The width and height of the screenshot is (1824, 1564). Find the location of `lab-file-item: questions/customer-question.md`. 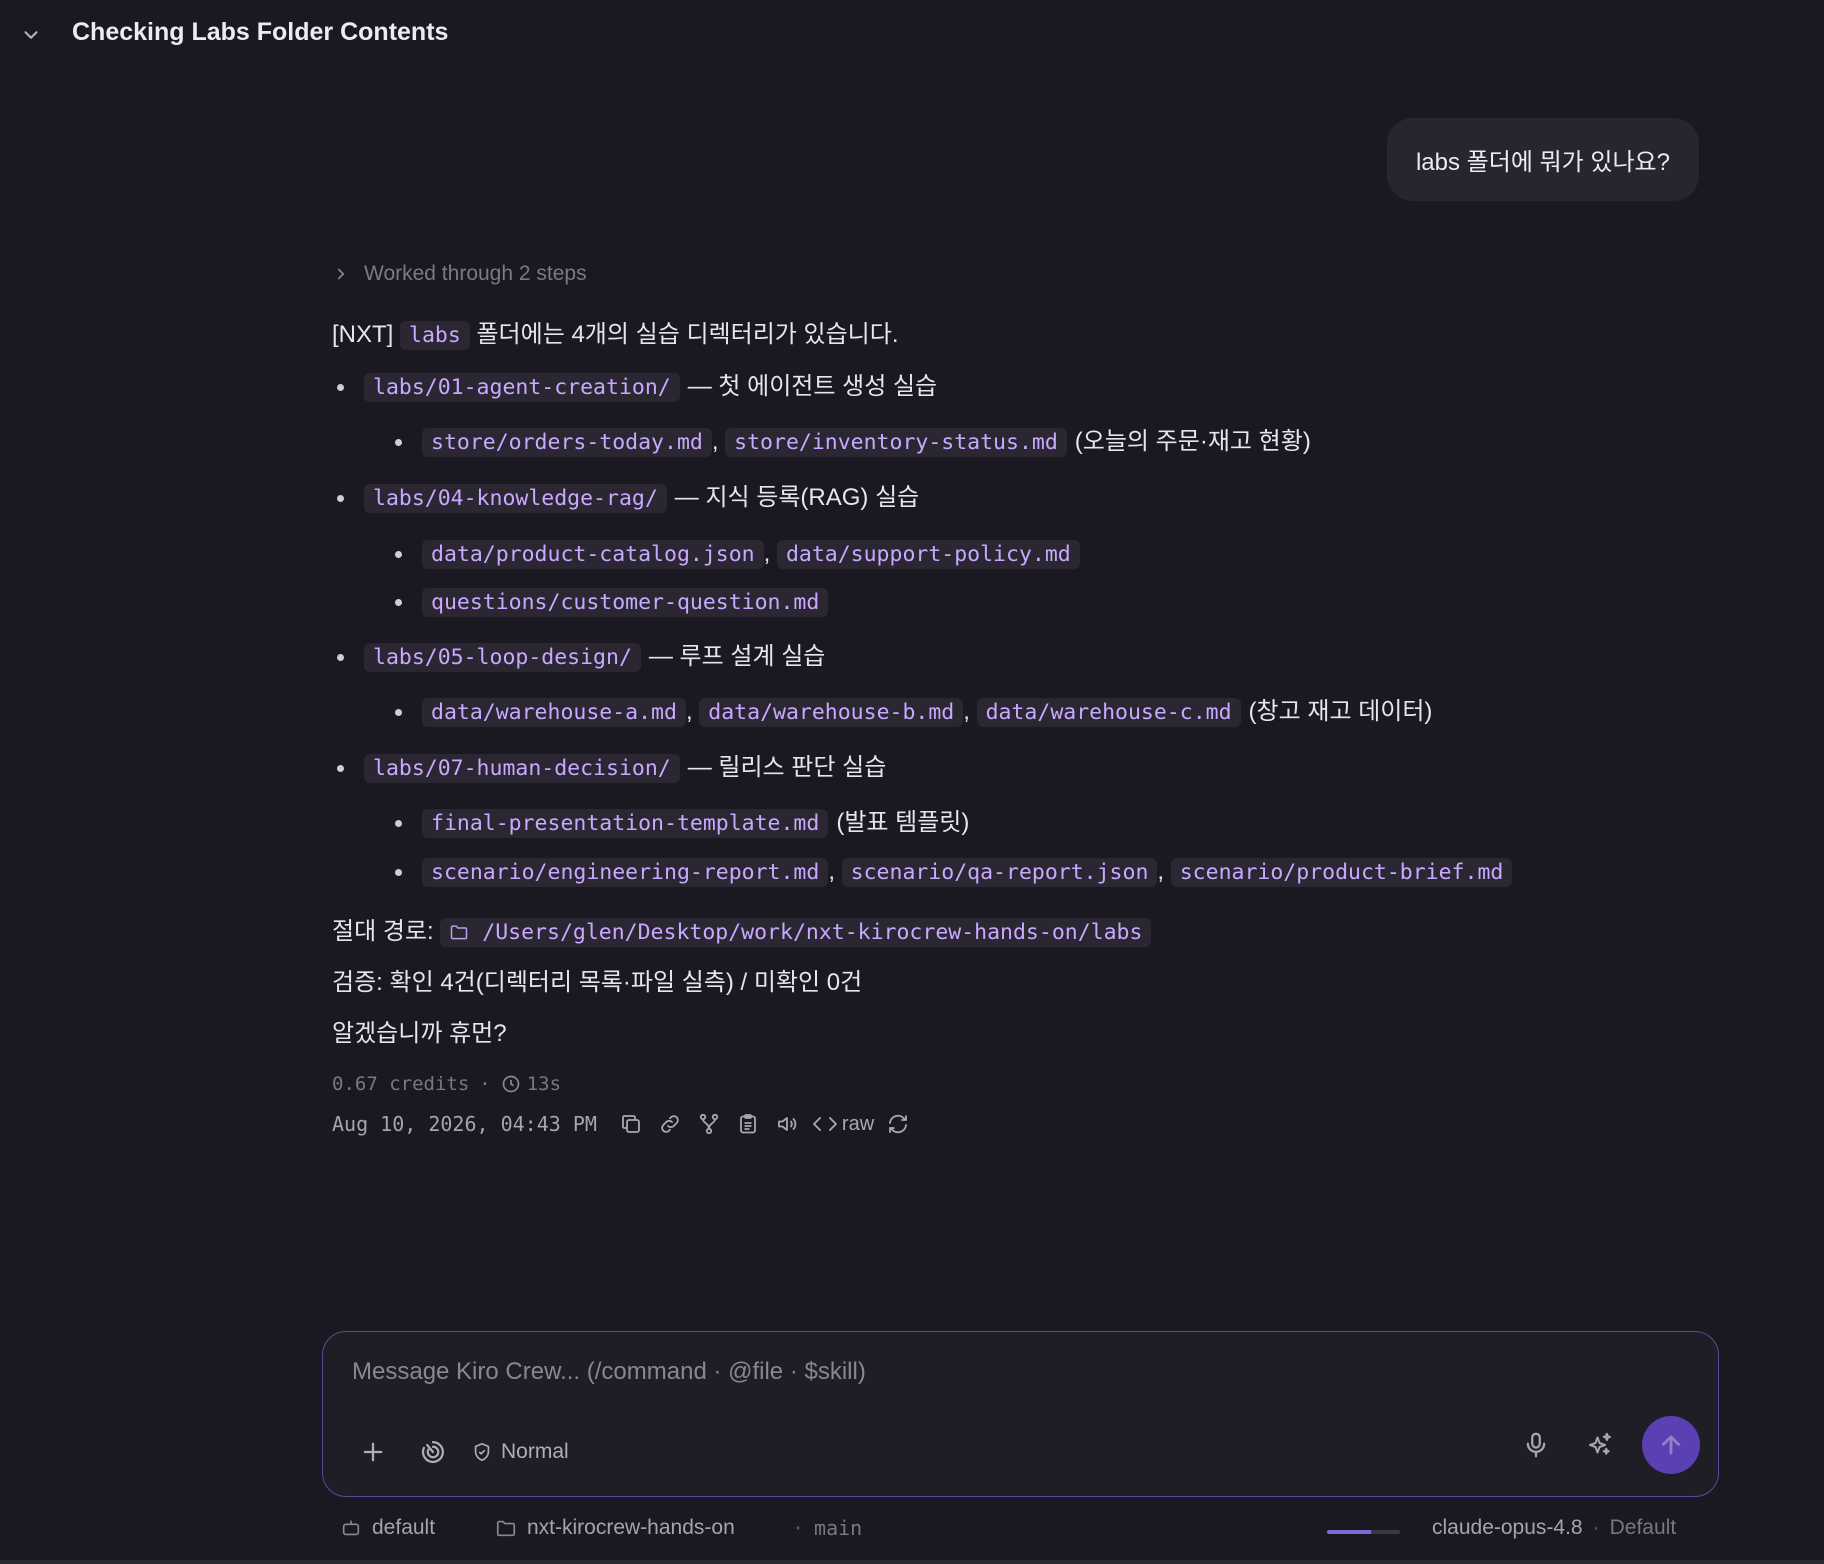

lab-file-item: questions/customer-question.md is located at coordinates (612, 602).